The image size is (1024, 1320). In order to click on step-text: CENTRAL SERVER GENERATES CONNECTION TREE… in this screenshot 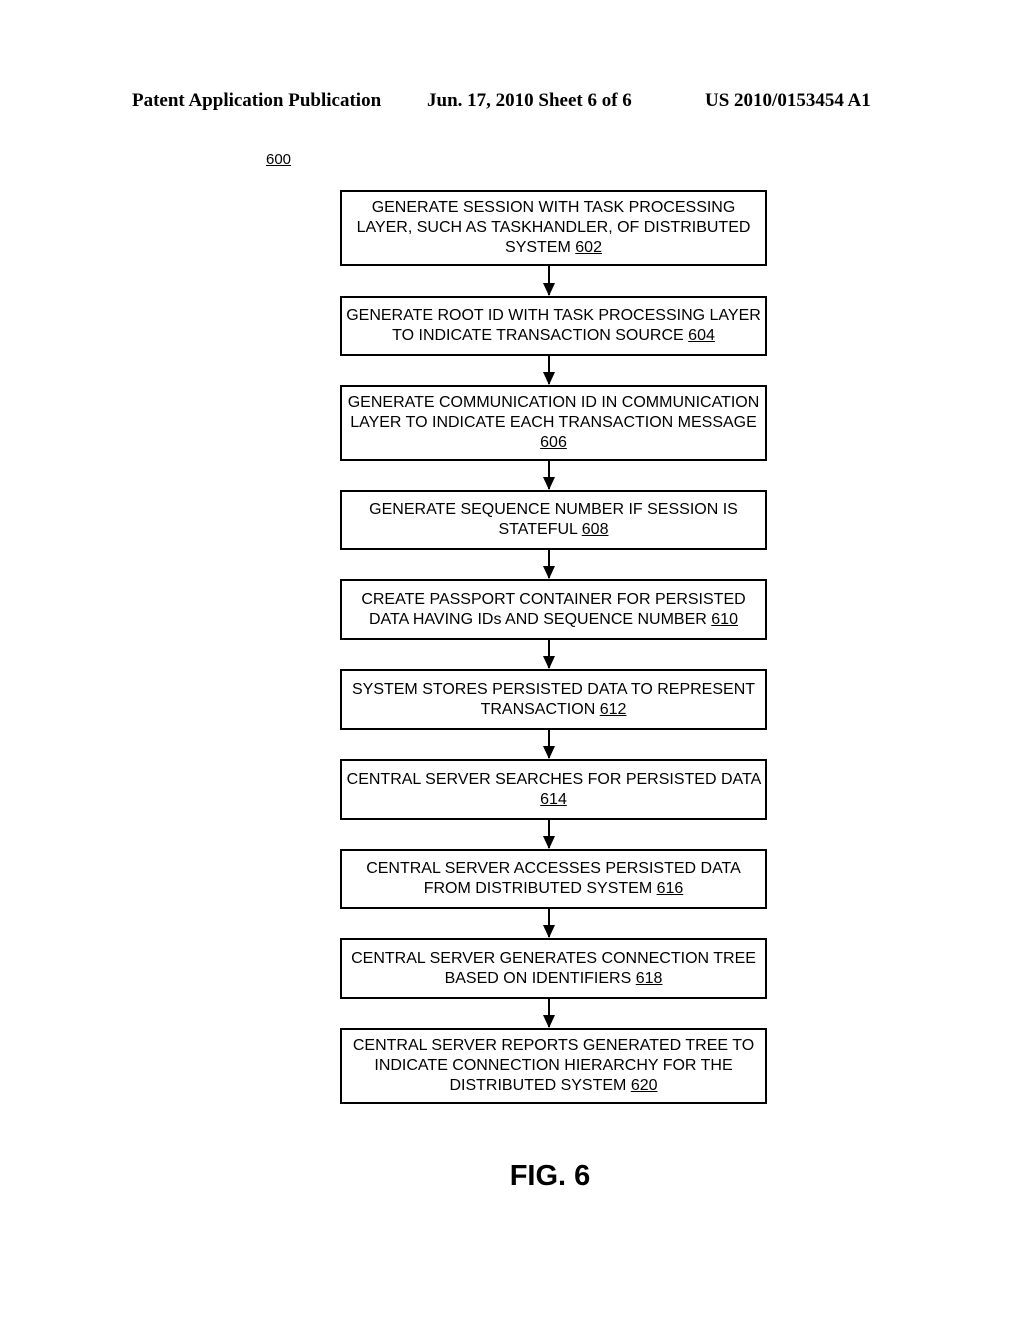, I will do `click(553, 968)`.